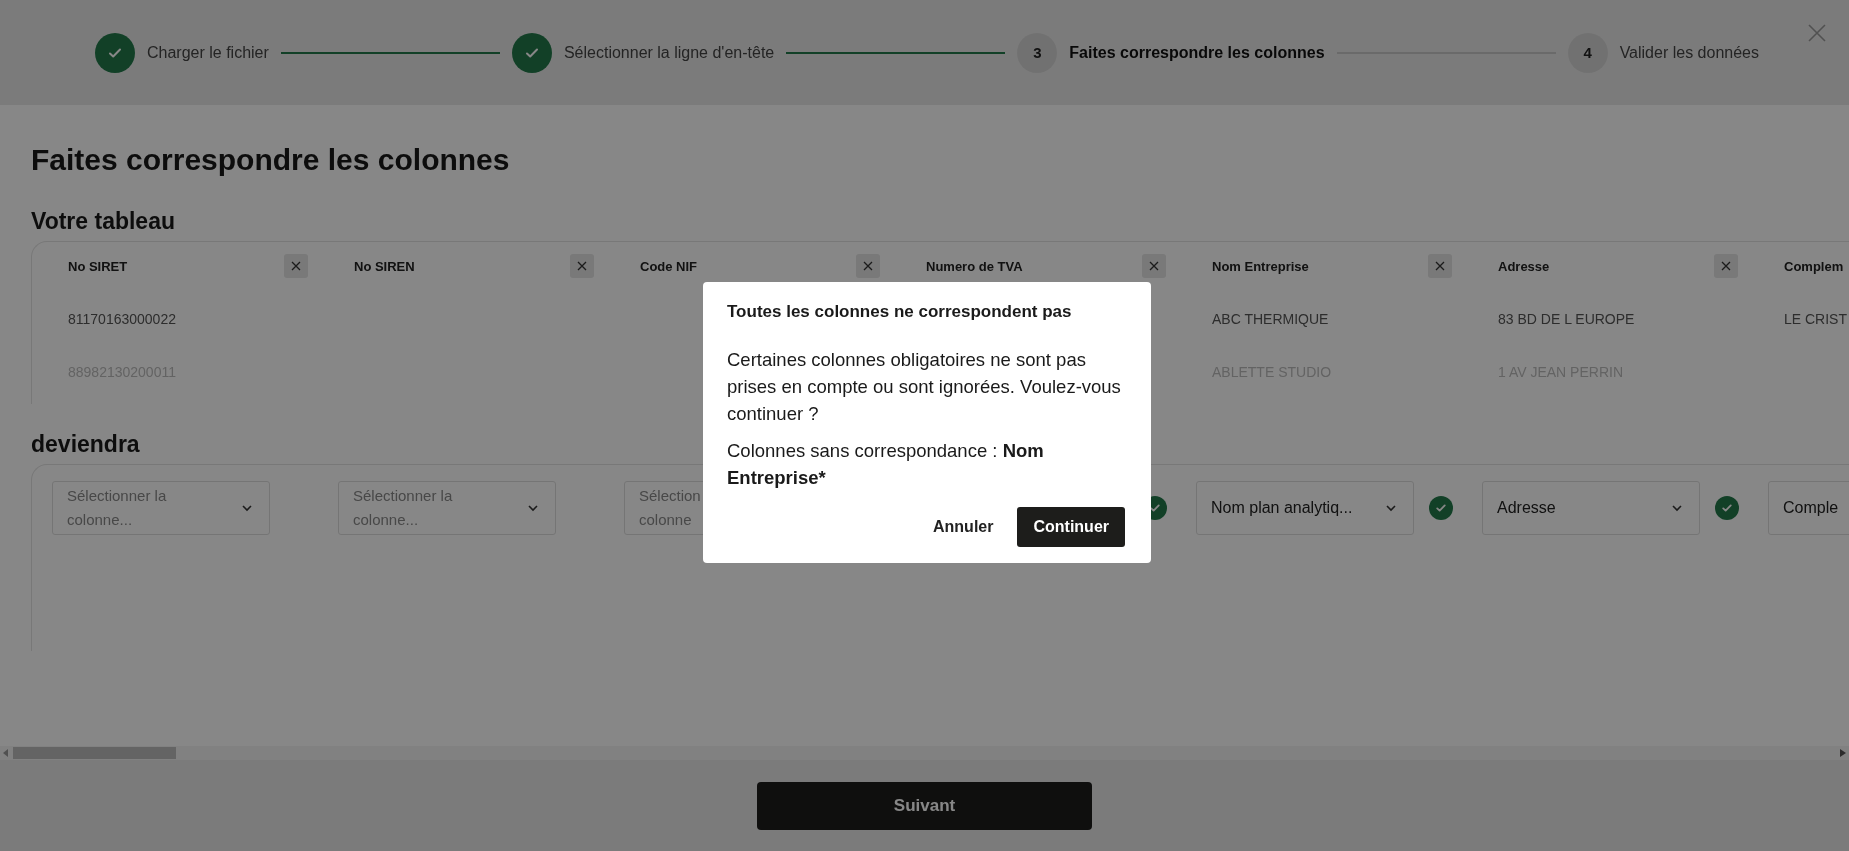  Describe the element at coordinates (122, 319) in the screenshot. I see `table-cell-text: 81170163000022` at that location.